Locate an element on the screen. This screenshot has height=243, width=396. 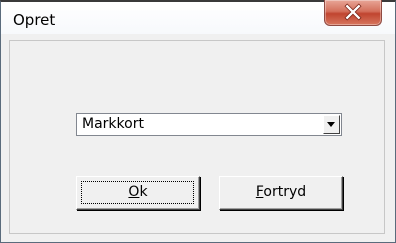
dropdown-button is located at coordinates (331, 124).